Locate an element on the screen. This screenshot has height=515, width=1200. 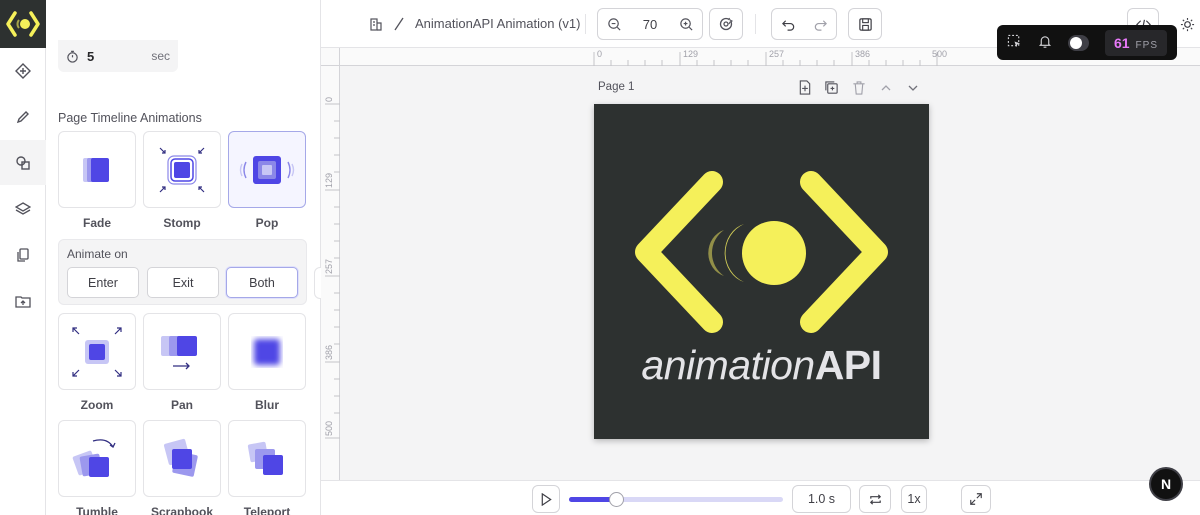
folder-upload-icon is located at coordinates (23, 301).